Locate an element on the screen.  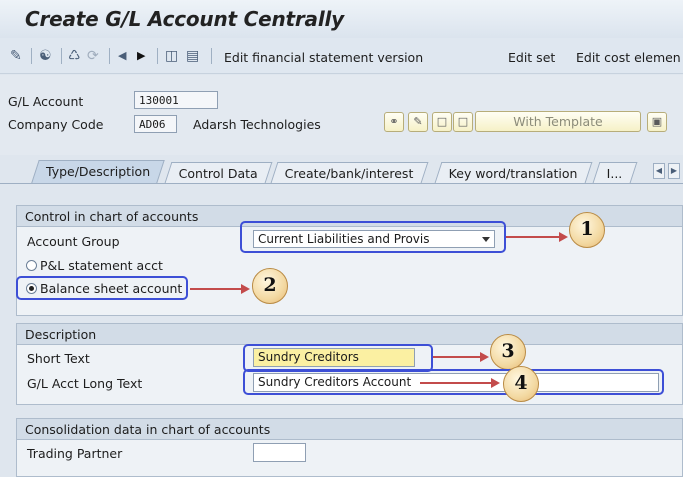
marker-1: 1 is located at coordinates (587, 230).